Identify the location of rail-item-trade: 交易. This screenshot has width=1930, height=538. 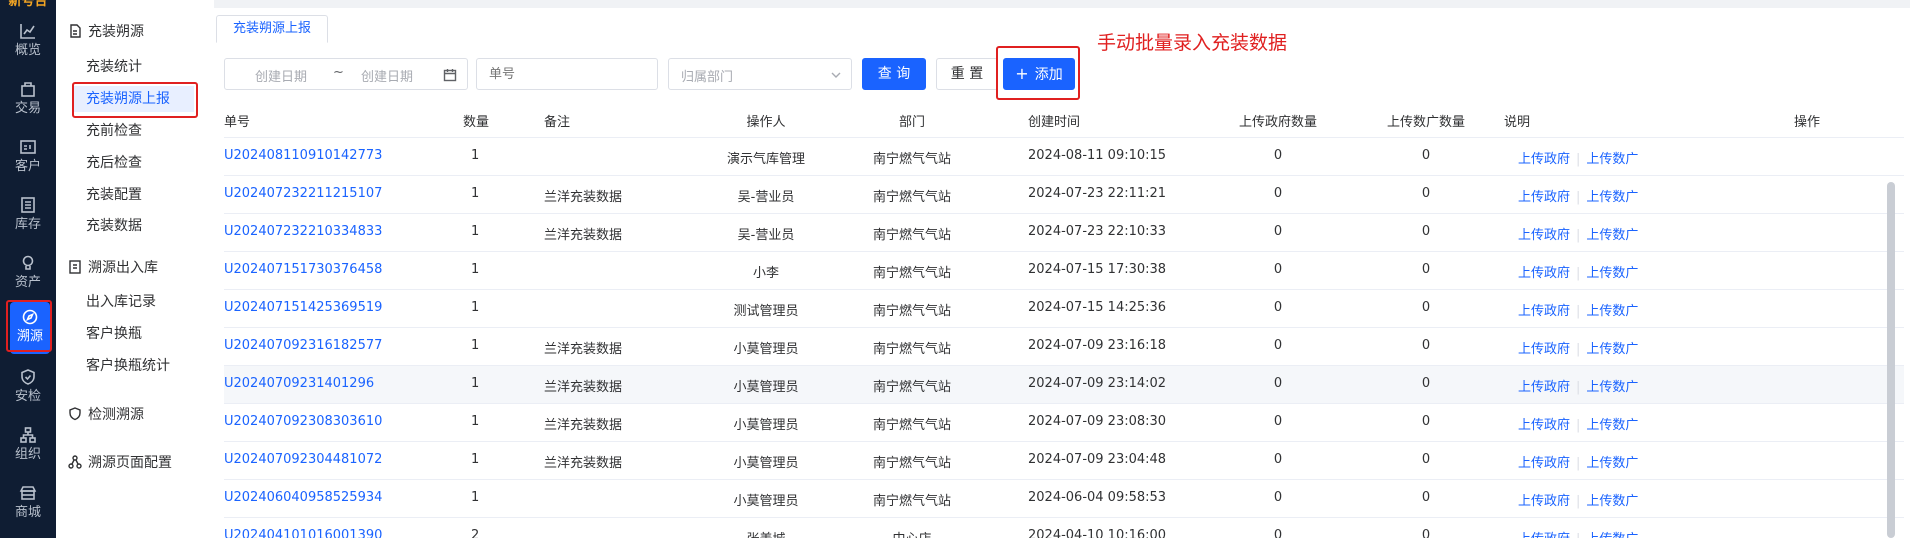
(28, 102).